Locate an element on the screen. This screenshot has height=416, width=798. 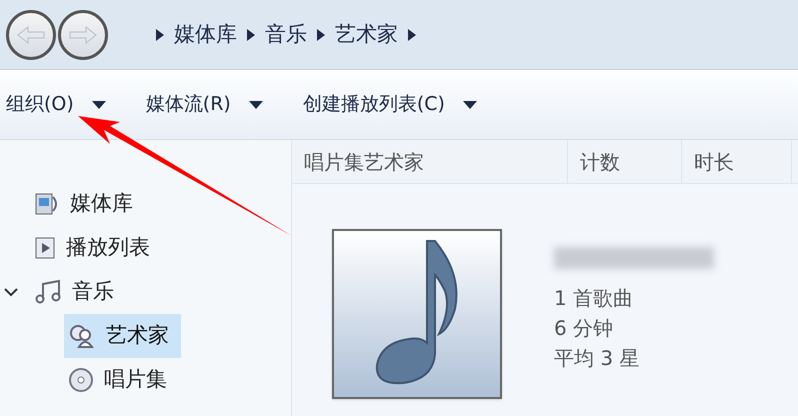
back-arrow-icon is located at coordinates (31, 34).